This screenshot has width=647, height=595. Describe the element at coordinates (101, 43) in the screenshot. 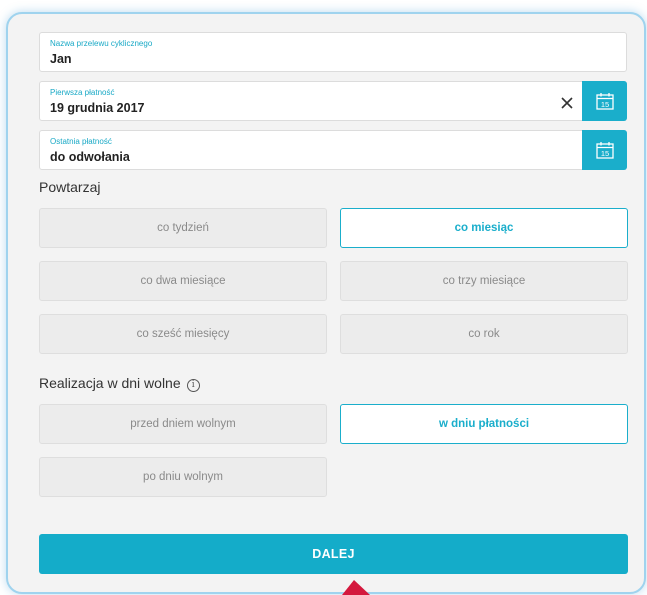

I see `transfer-name-label: Nazwa przelewu cyklicznego` at that location.